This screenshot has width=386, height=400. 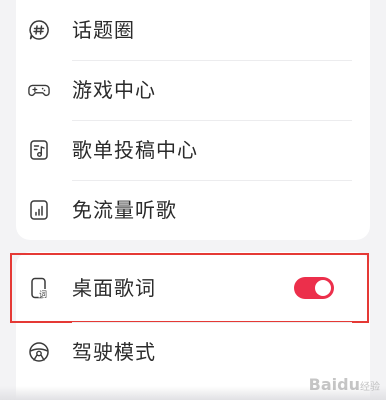 I want to click on menu-item-label: 歌单投稿中心, so click(x=135, y=150).